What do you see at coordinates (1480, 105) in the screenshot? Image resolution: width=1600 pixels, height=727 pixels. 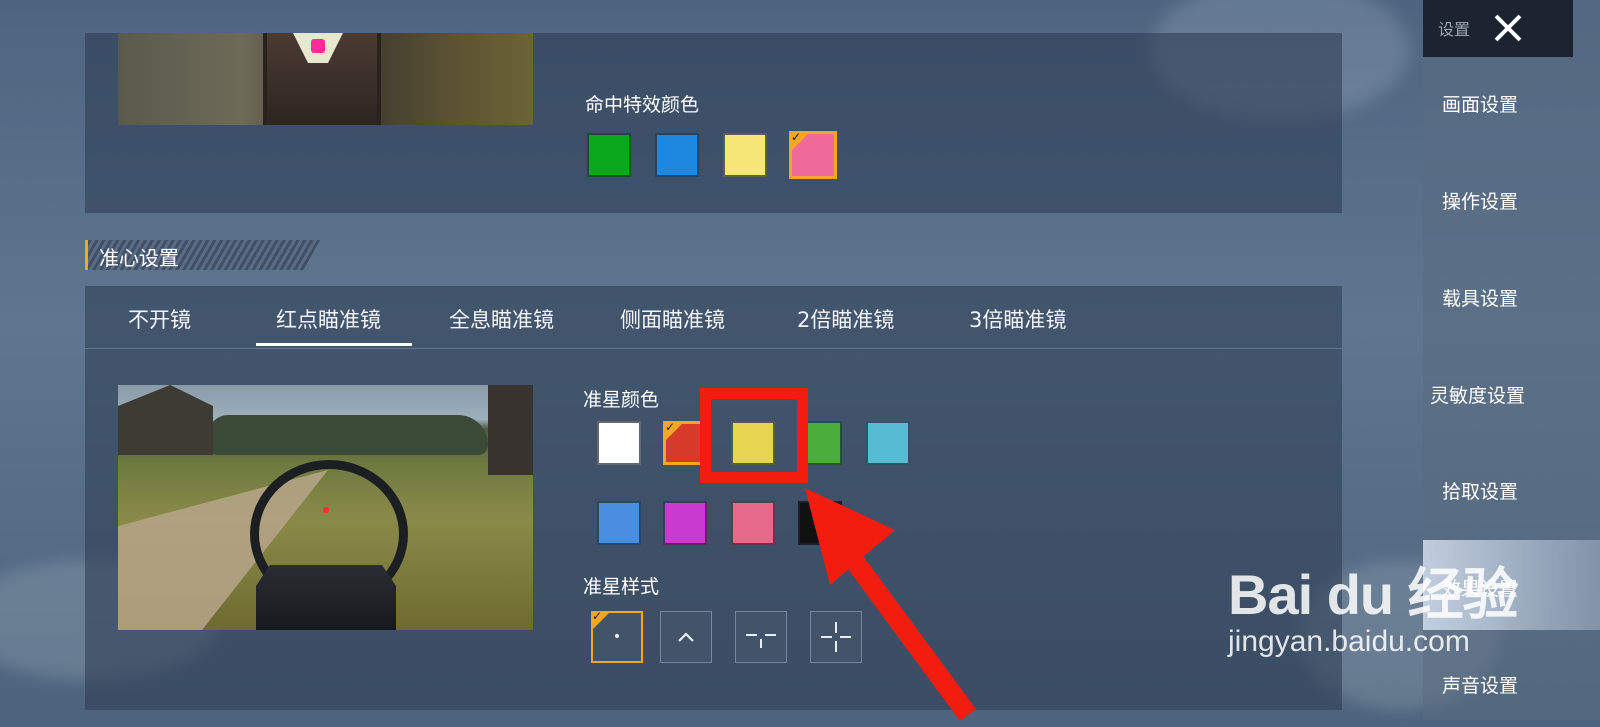 I see `sidebar-item-label: 画面设置` at bounding box center [1480, 105].